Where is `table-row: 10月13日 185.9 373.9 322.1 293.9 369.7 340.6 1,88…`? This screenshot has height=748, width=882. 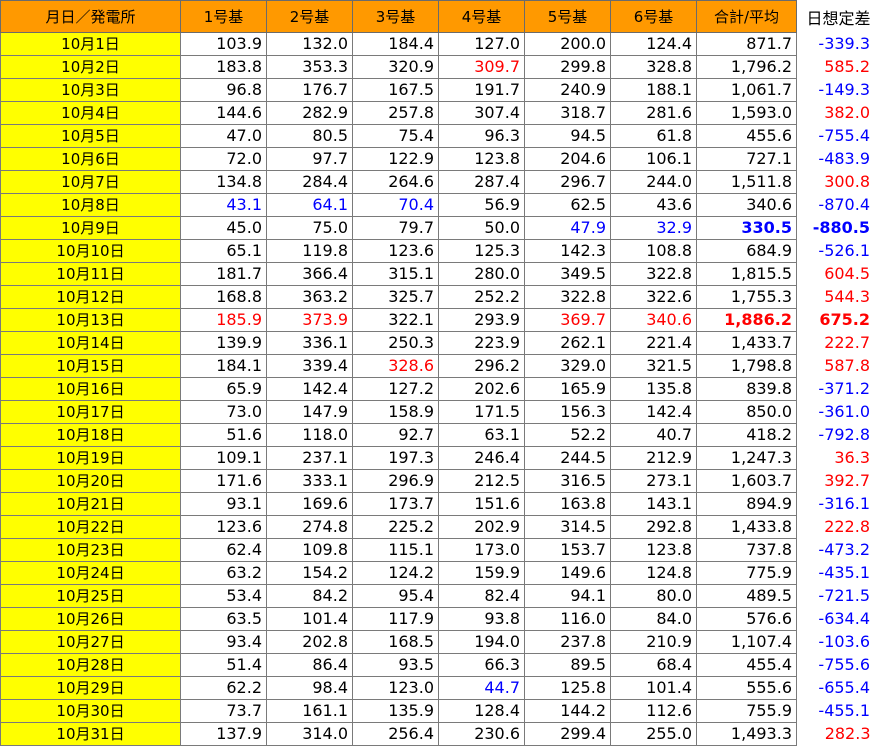
table-row: 10月13日 185.9 373.9 322.1 293.9 369.7 340.6 1,88… is located at coordinates (440, 320).